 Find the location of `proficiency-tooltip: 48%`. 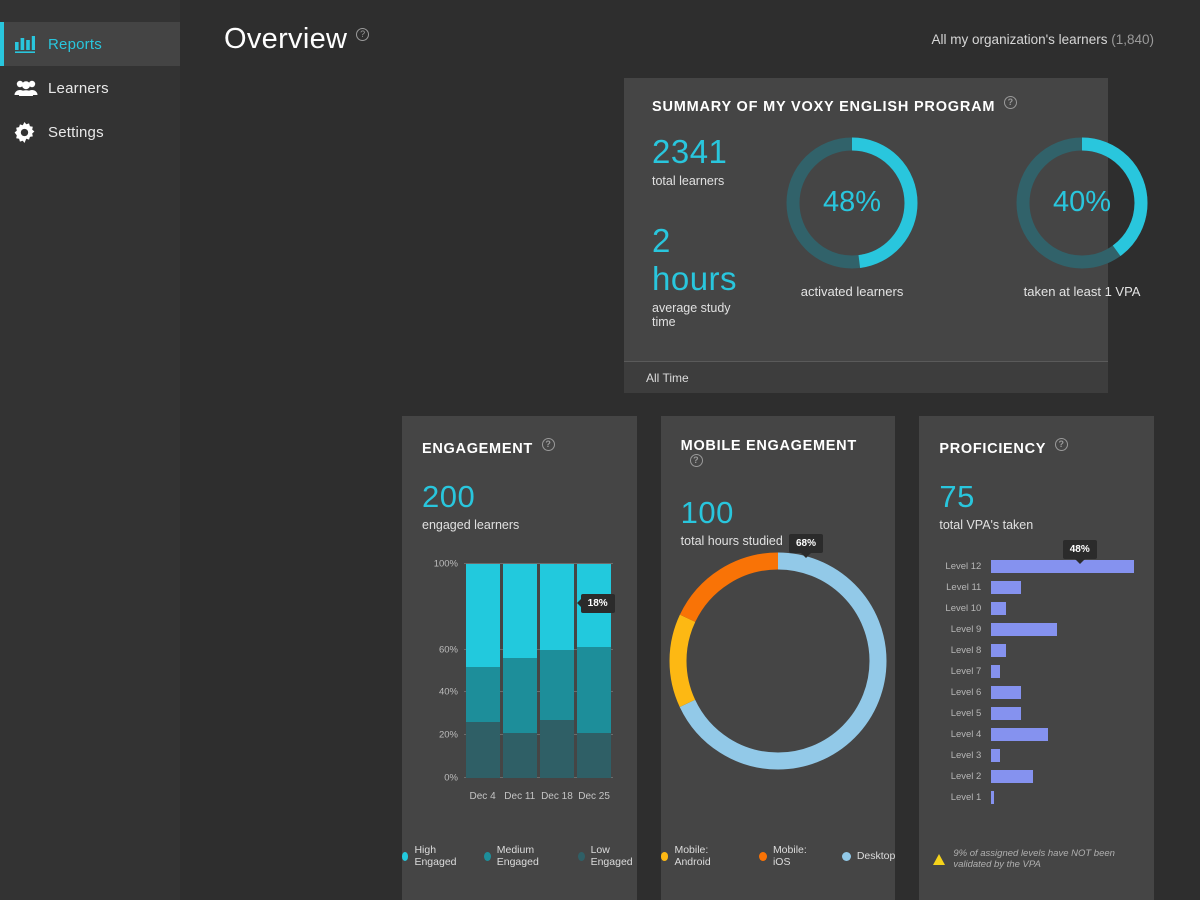

proficiency-tooltip: 48% is located at coordinates (1079, 552).